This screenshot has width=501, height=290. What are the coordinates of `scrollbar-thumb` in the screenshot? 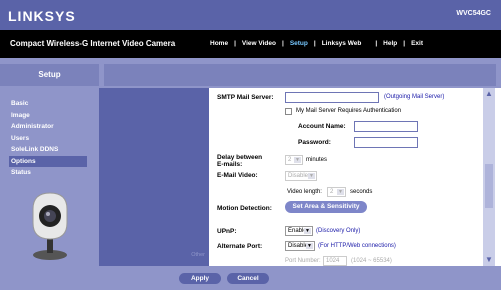 It's located at (489, 186).